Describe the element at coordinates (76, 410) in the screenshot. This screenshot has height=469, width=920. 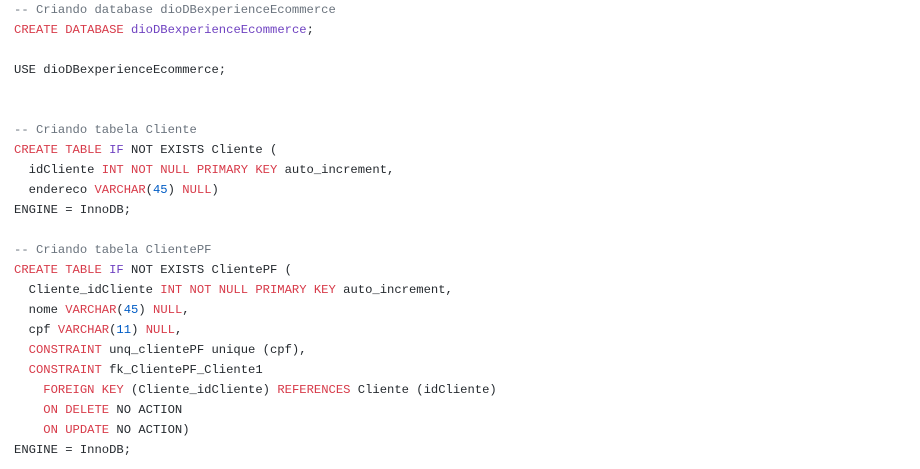
I see `code-token-keyword: ON DELETE` at that location.